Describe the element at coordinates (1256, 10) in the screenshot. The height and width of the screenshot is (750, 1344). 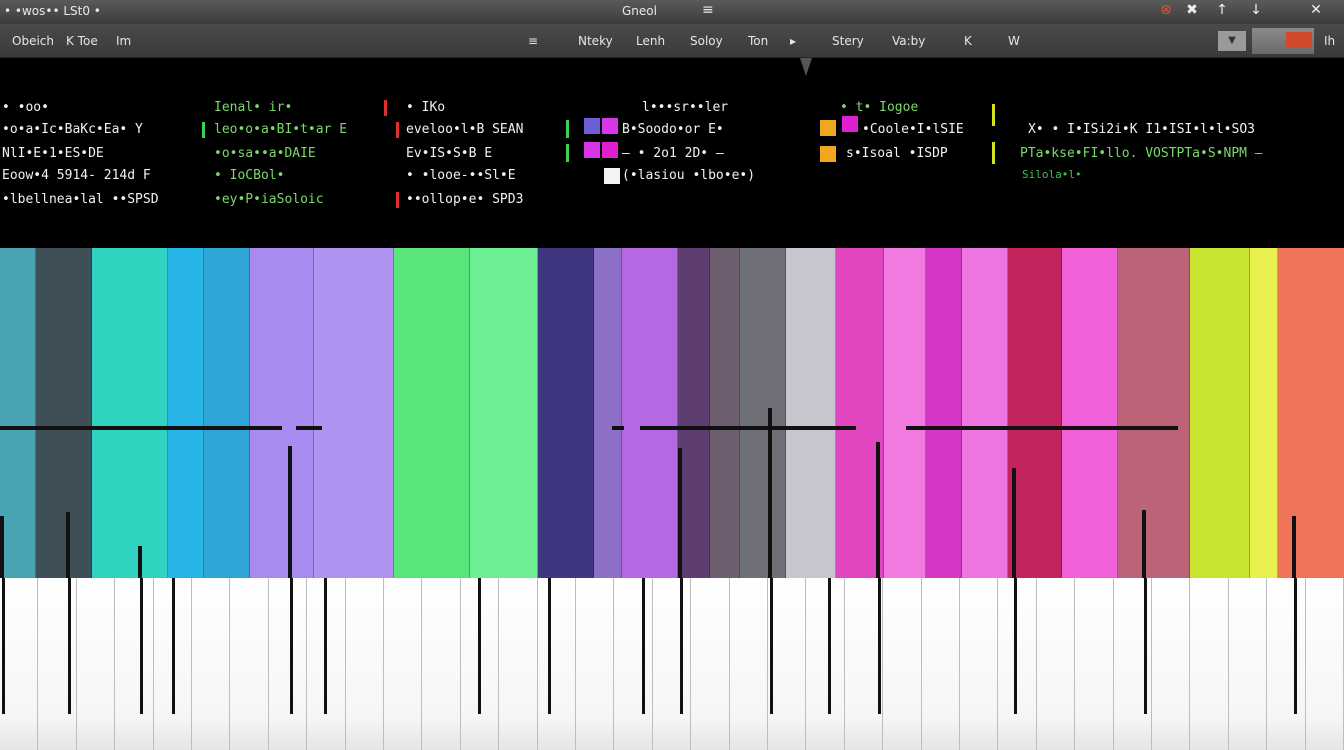
I see `minimize-icon: ↓` at that location.